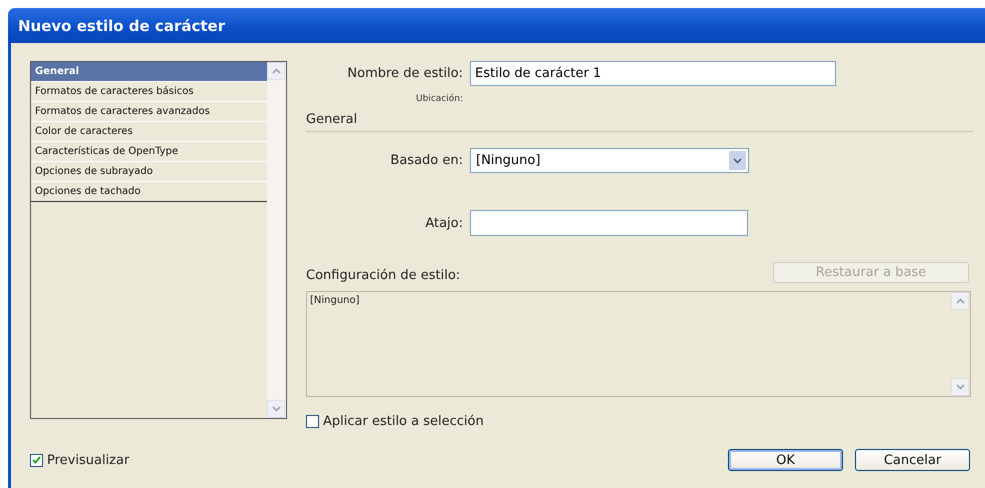  Describe the element at coordinates (149, 152) in the screenshot. I see `sidebar-item: Características de OpenType` at that location.